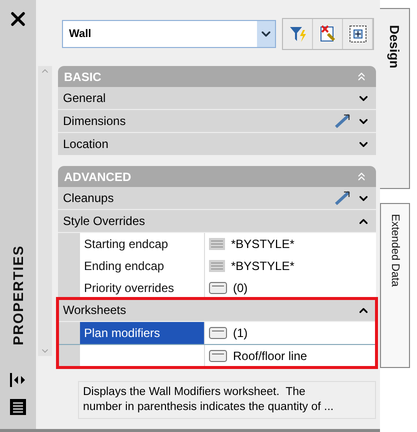 The image size is (417, 432). What do you see at coordinates (240, 333) in the screenshot?
I see `property-value: (1)` at bounding box center [240, 333].